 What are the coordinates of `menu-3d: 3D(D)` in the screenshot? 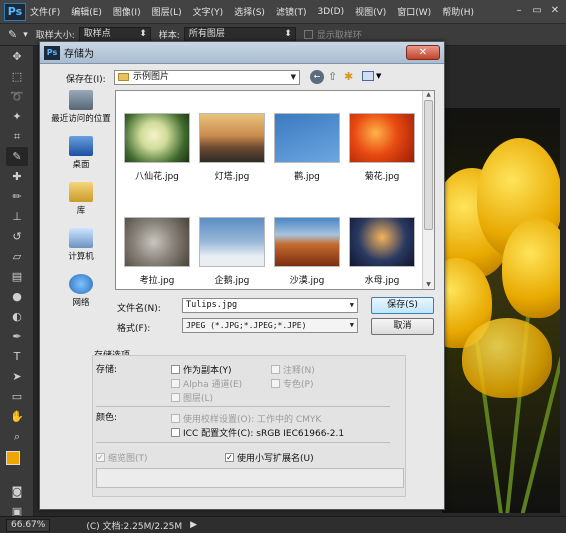 It's located at (330, 12).